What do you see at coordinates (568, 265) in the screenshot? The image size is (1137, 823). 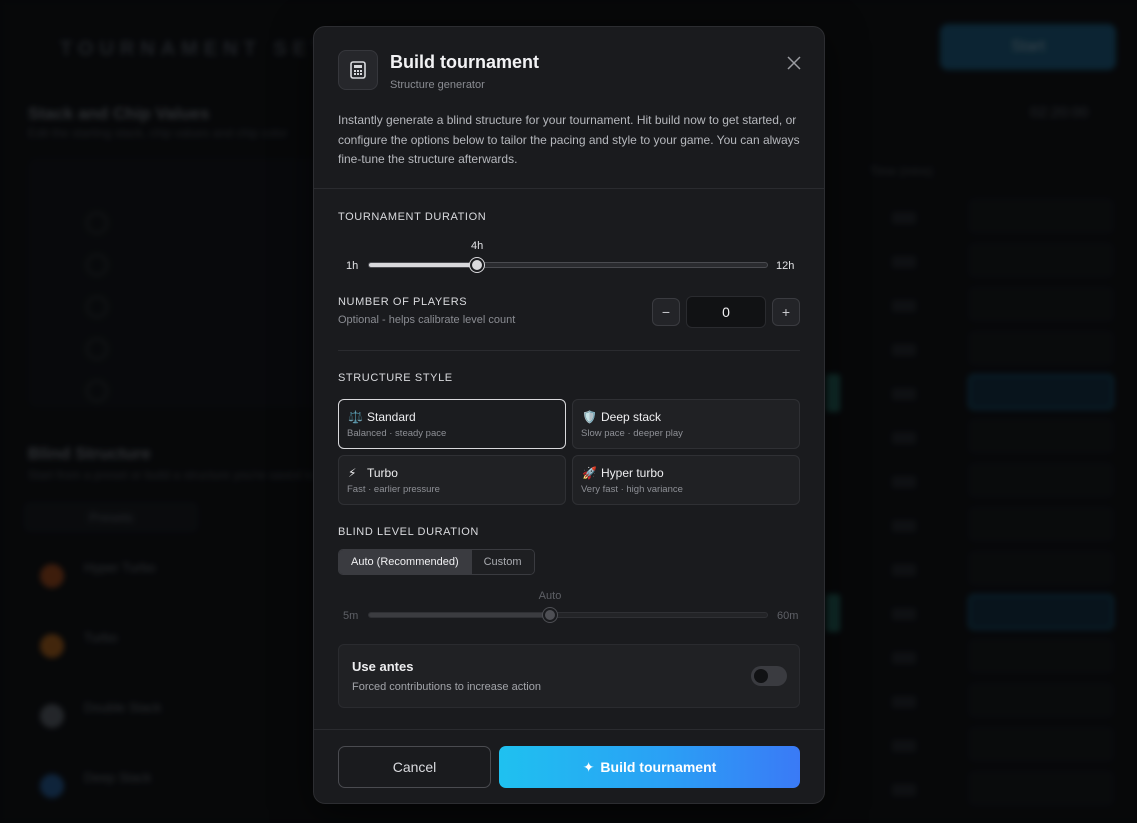 I see `duration-track` at bounding box center [568, 265].